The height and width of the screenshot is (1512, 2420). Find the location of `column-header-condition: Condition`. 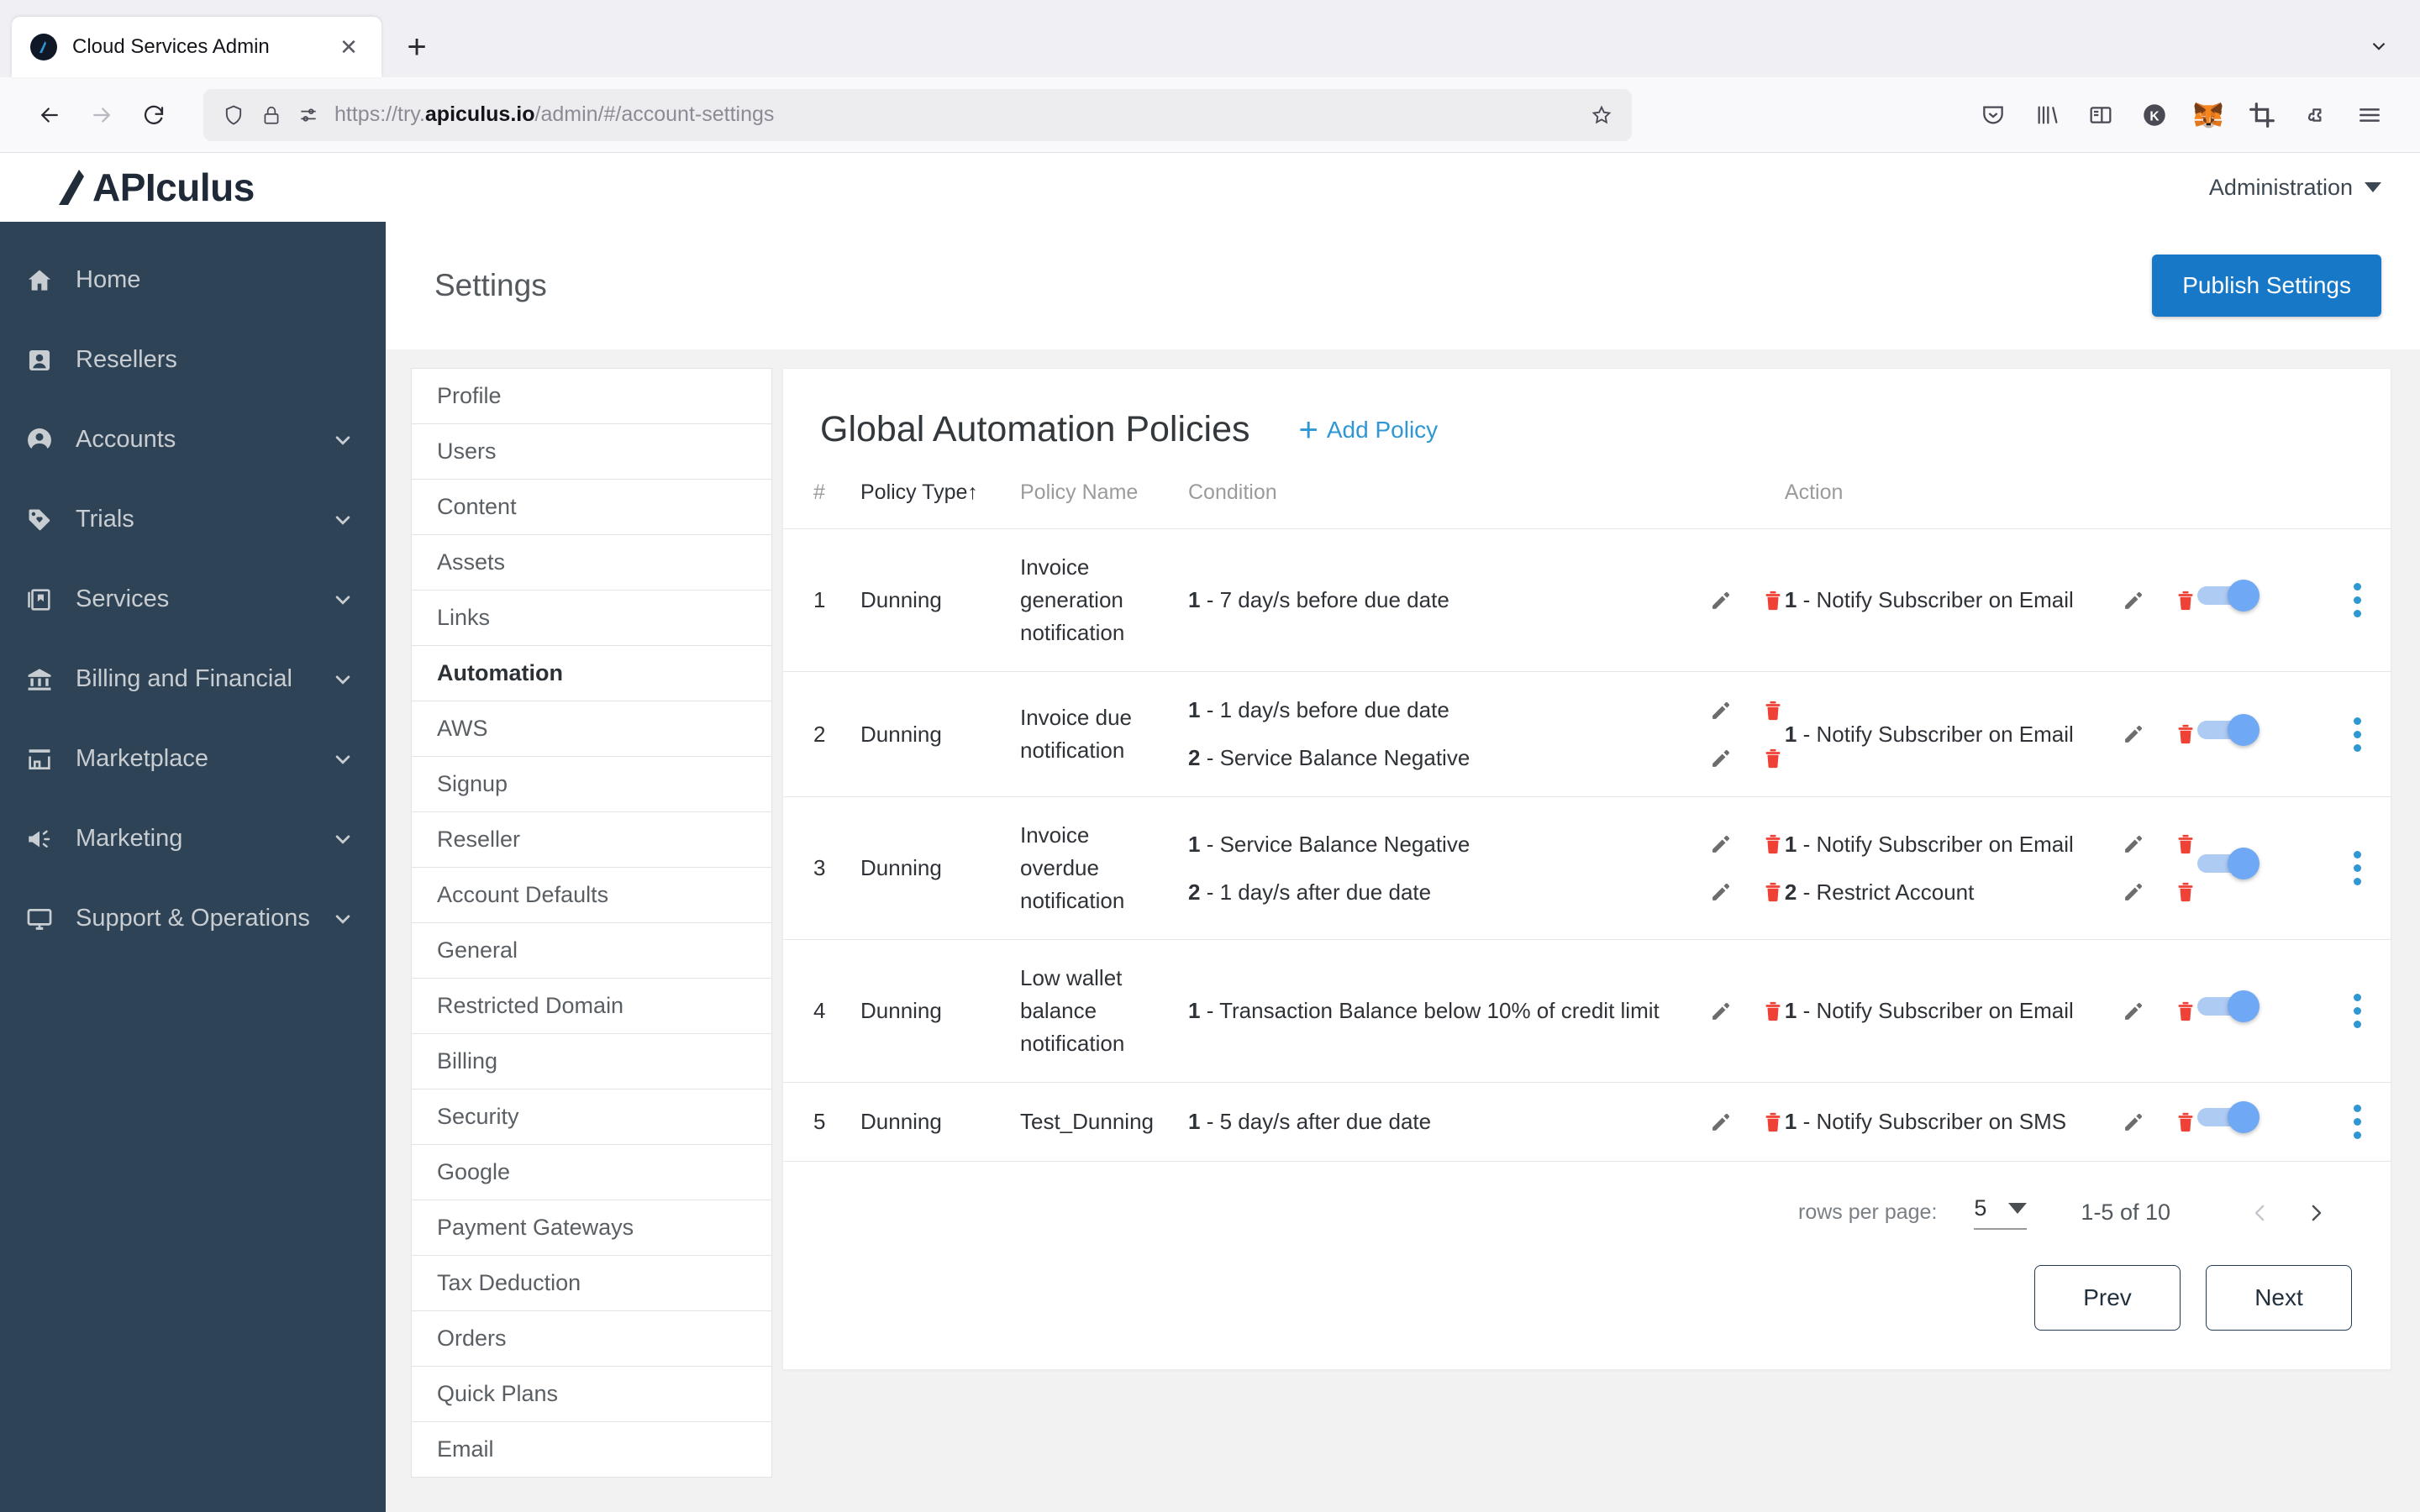

column-header-condition: Condition is located at coordinates (1486, 504).